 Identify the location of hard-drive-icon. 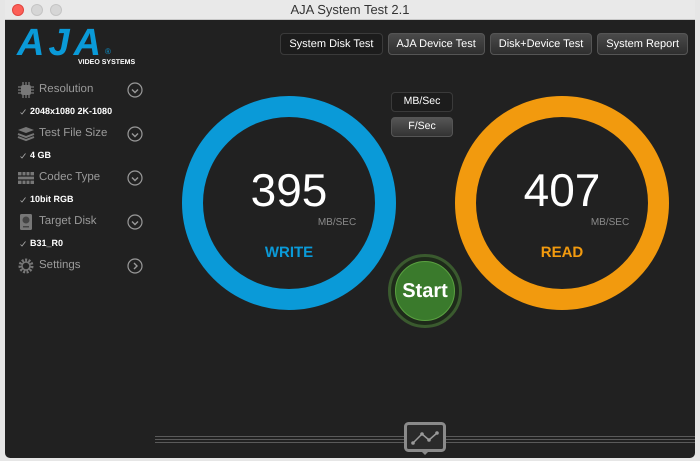
(26, 222).